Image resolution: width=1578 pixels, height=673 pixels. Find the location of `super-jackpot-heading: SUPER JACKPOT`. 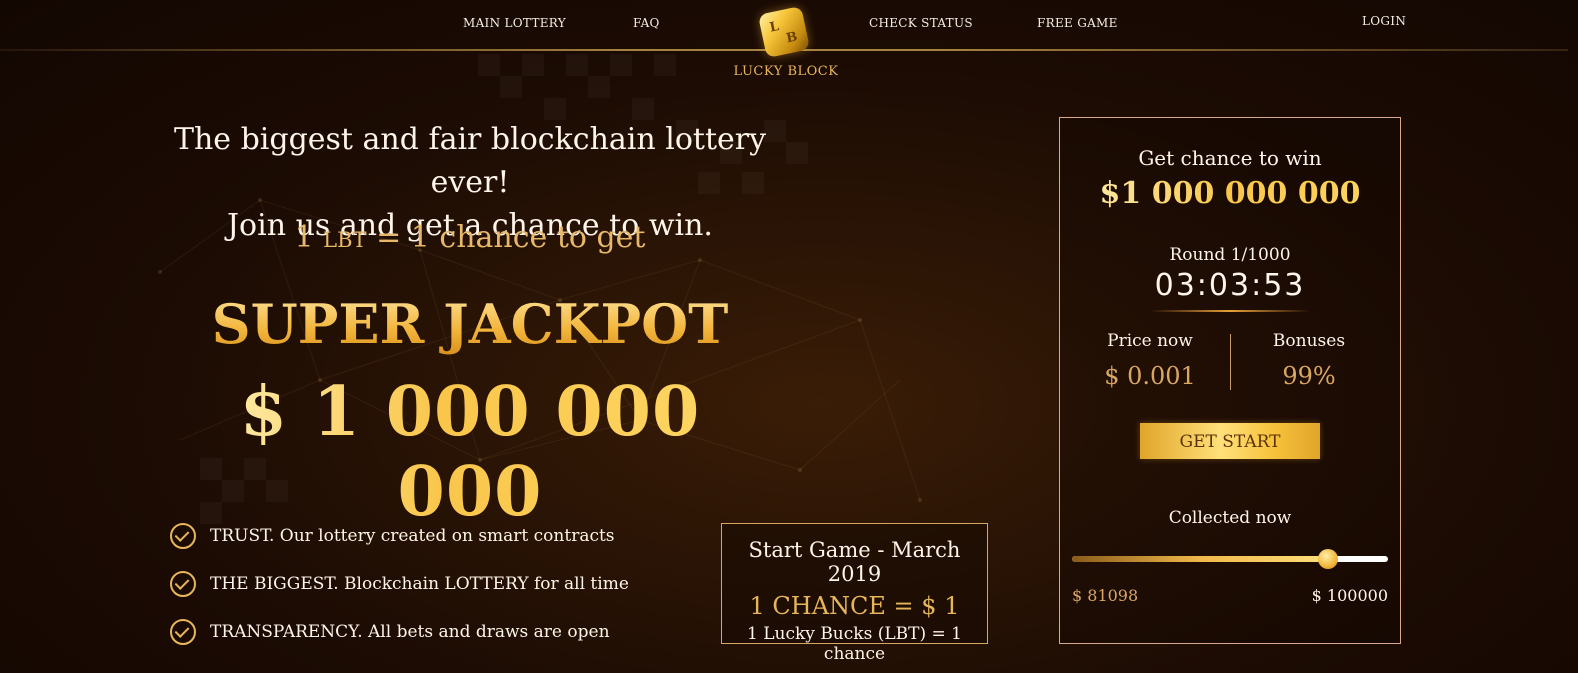

super-jackpot-heading: SUPER JACKPOT is located at coordinates (470, 324).